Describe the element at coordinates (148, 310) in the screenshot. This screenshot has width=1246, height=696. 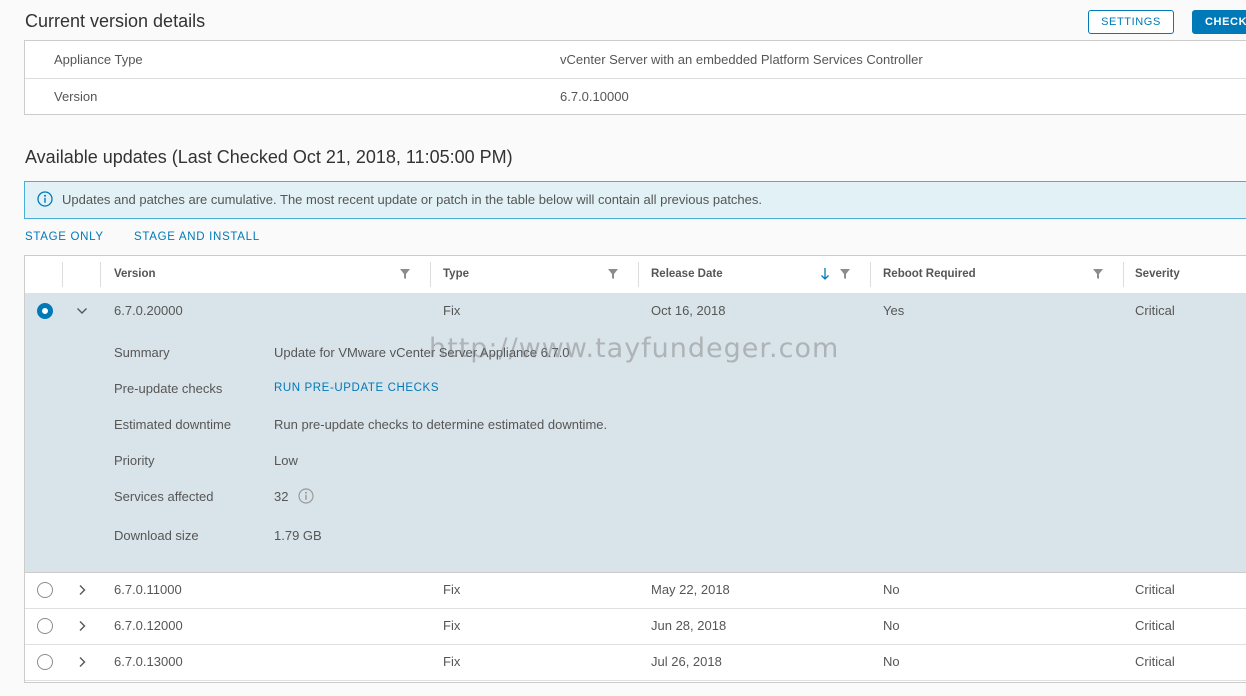
I see `cell-version: 6.7.0.20000` at that location.